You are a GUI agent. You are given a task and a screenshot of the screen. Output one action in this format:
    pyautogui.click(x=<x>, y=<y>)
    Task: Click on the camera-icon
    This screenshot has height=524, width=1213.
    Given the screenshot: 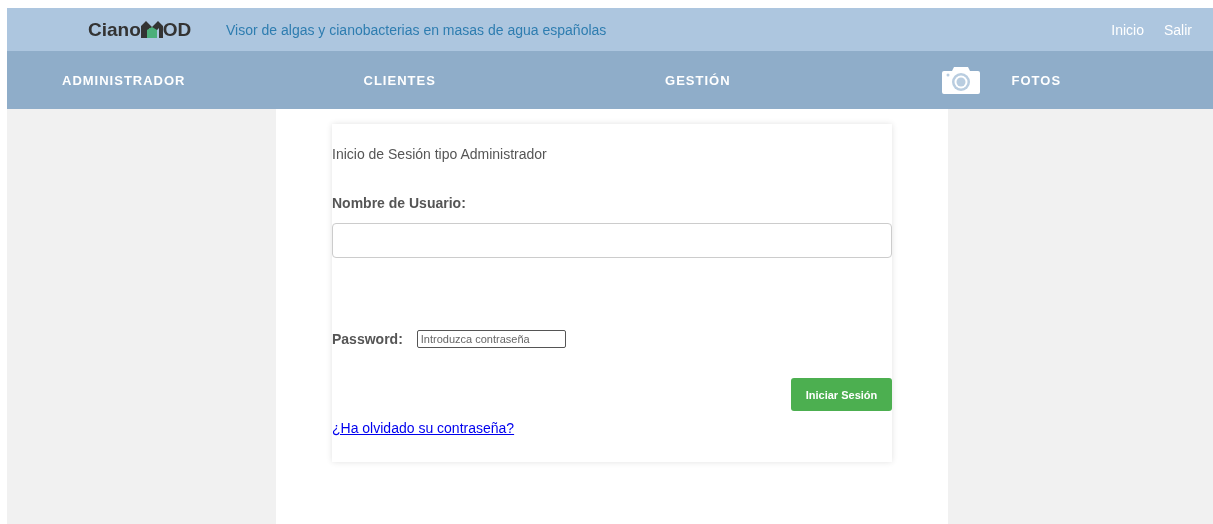 What is the action you would take?
    pyautogui.click(x=960, y=80)
    